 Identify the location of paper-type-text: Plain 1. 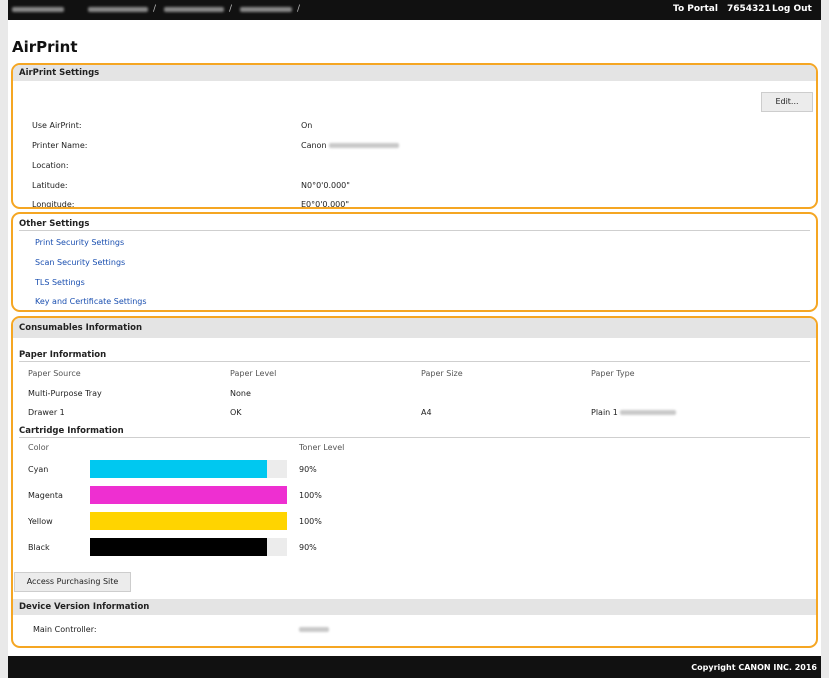
(604, 412).